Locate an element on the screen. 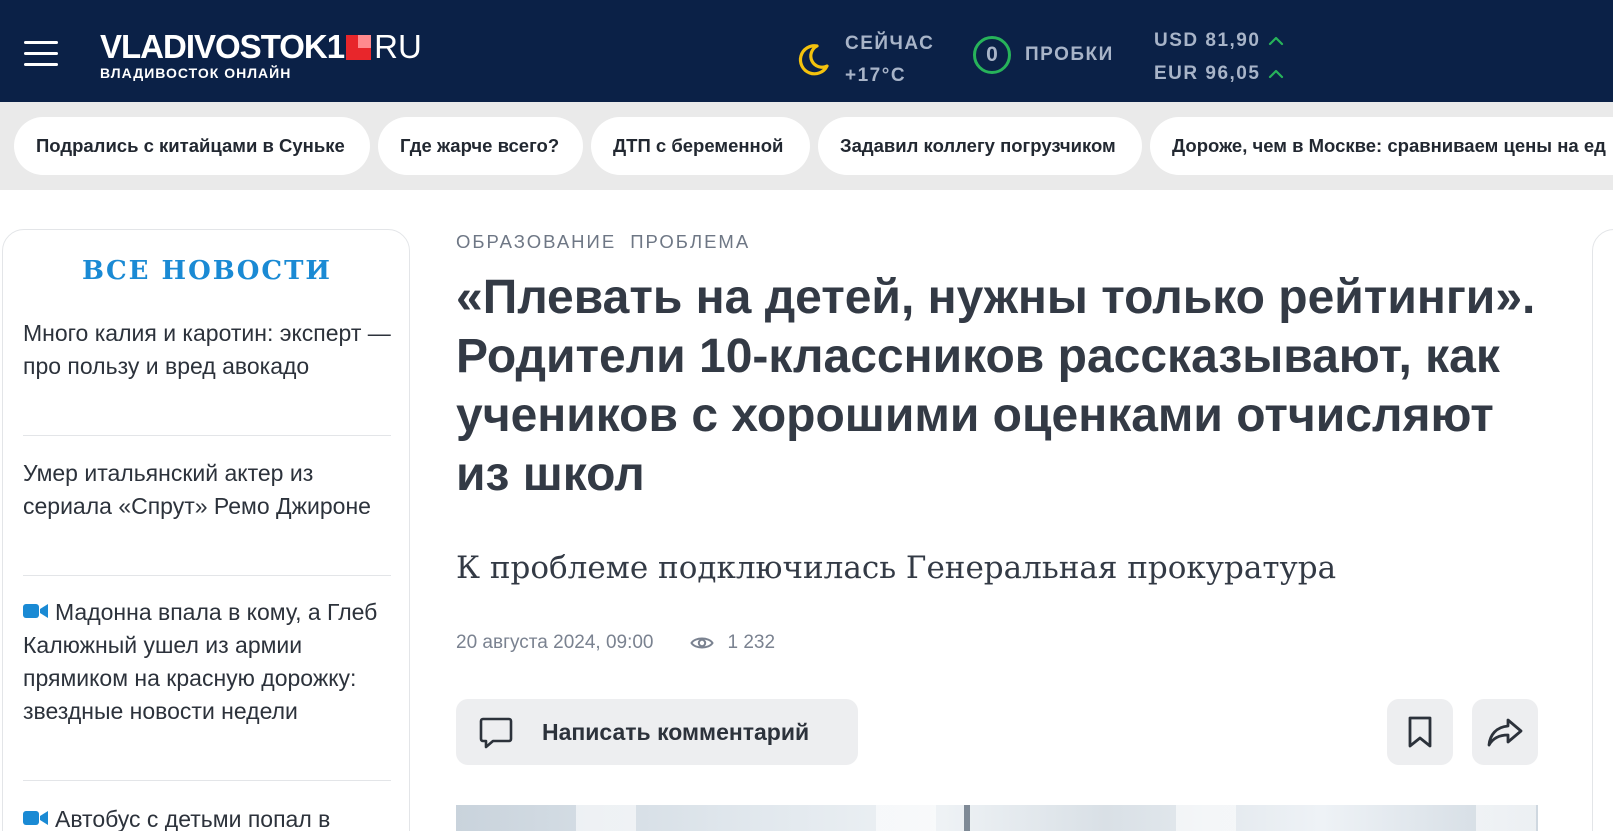 The height and width of the screenshot is (831, 1613). logo-domain: RU is located at coordinates (398, 46).